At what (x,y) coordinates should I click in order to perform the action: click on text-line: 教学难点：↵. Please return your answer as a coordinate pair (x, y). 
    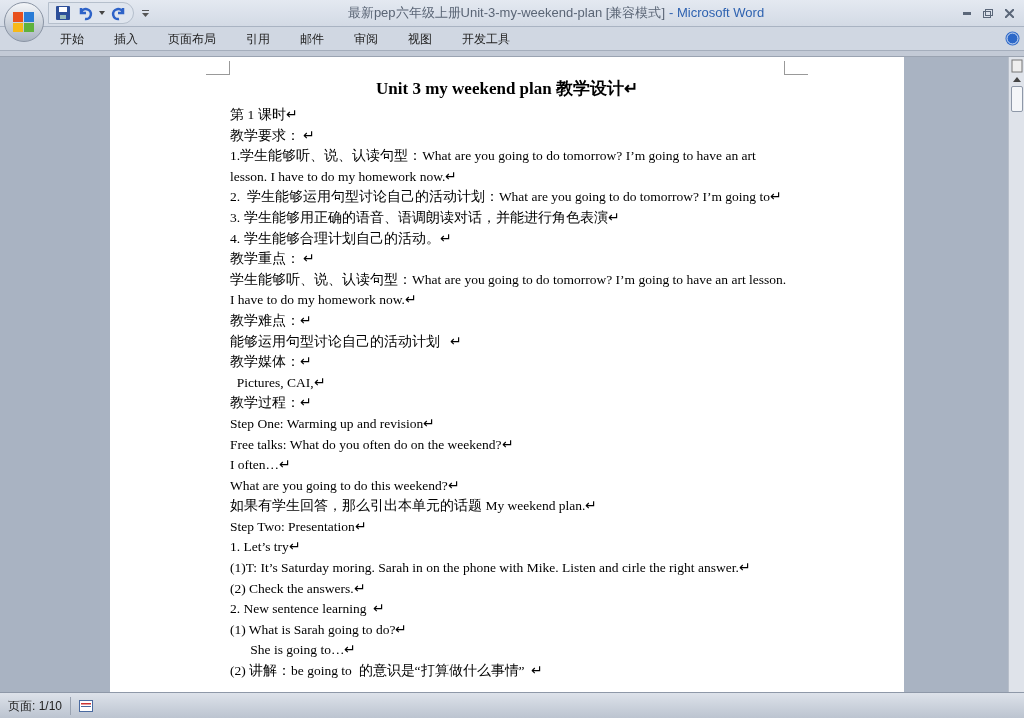
    Looking at the image, I should click on (271, 320).